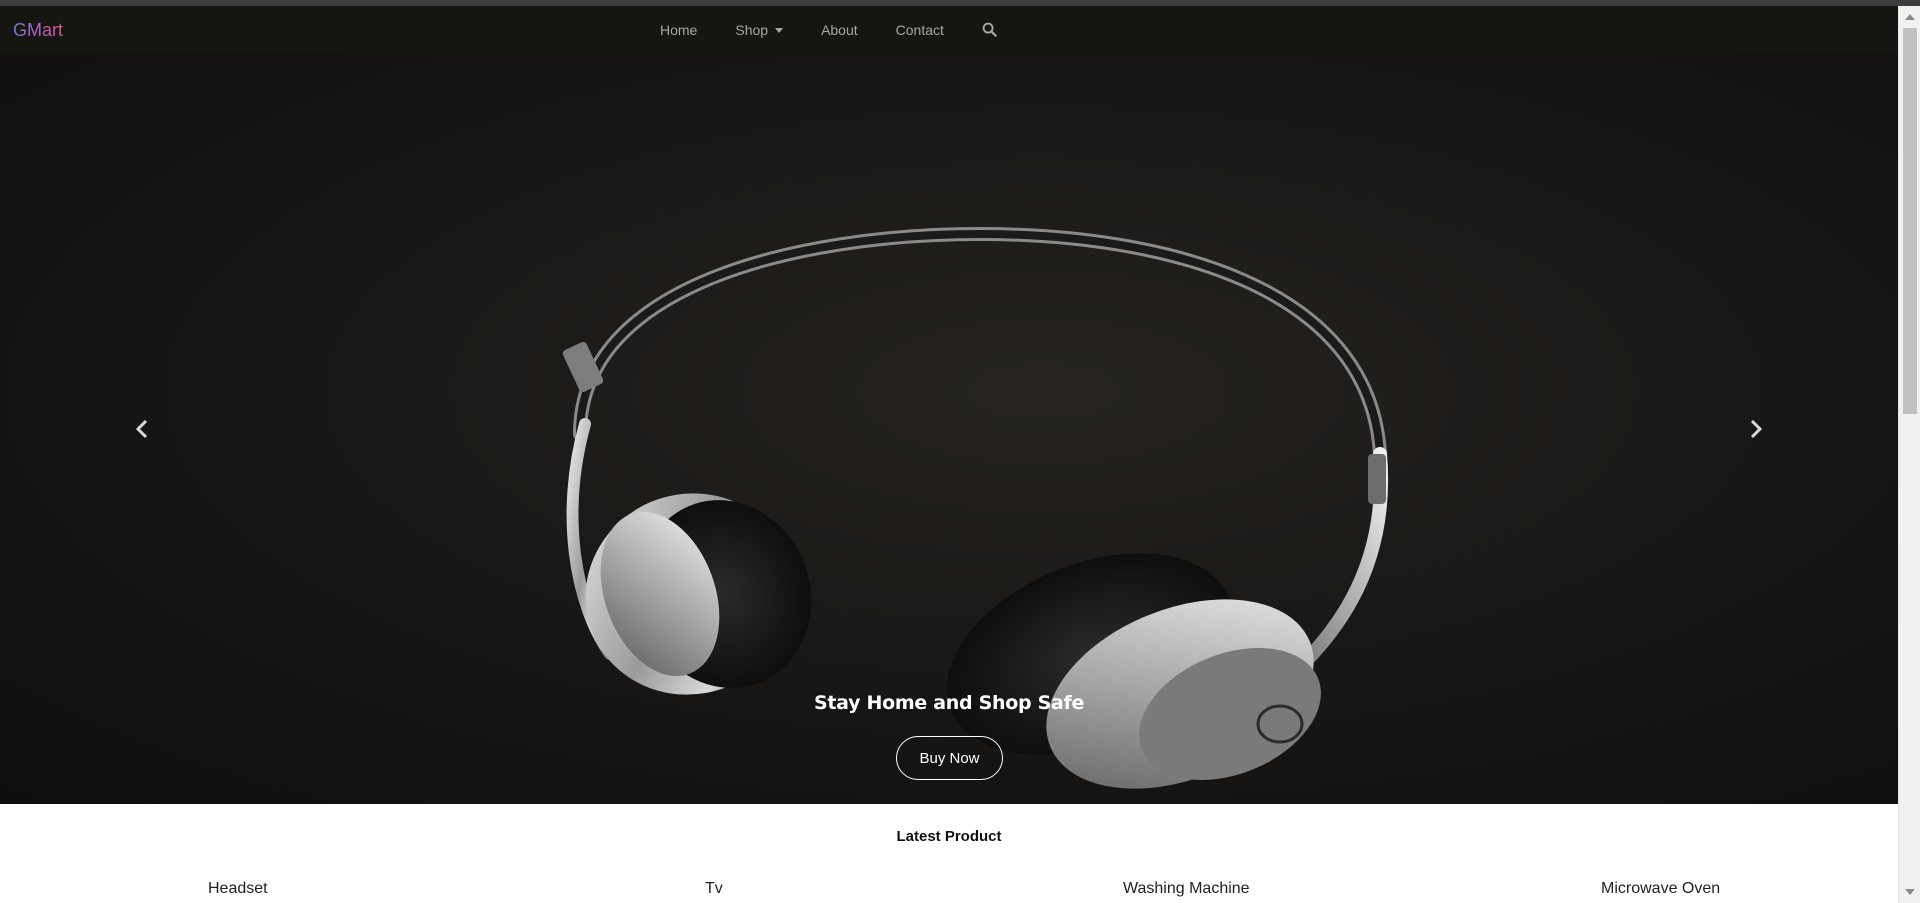  I want to click on chevron-right-icon, so click(1756, 429).